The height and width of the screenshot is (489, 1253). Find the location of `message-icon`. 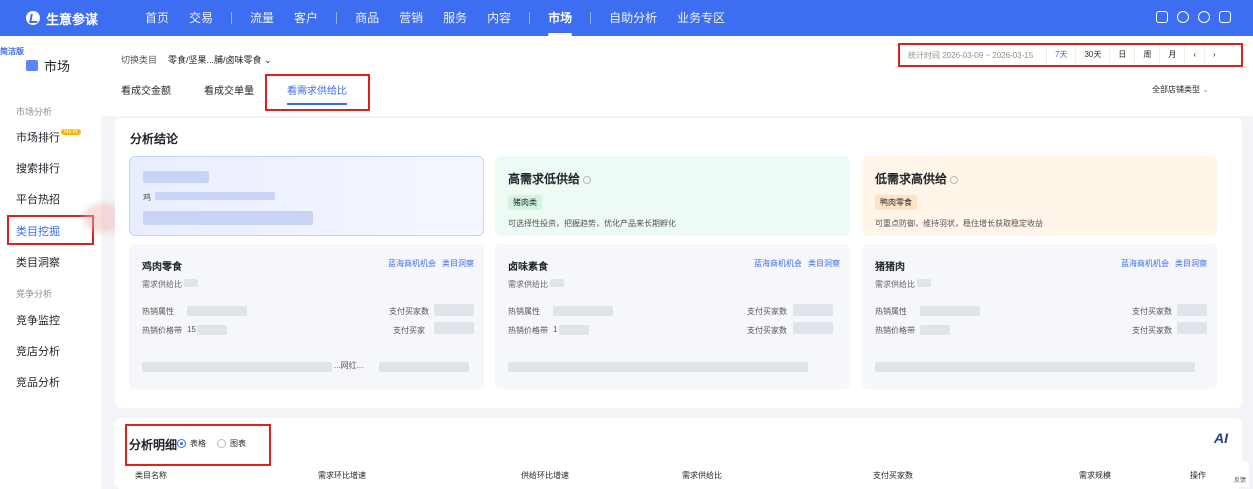

message-icon is located at coordinates (1162, 17).